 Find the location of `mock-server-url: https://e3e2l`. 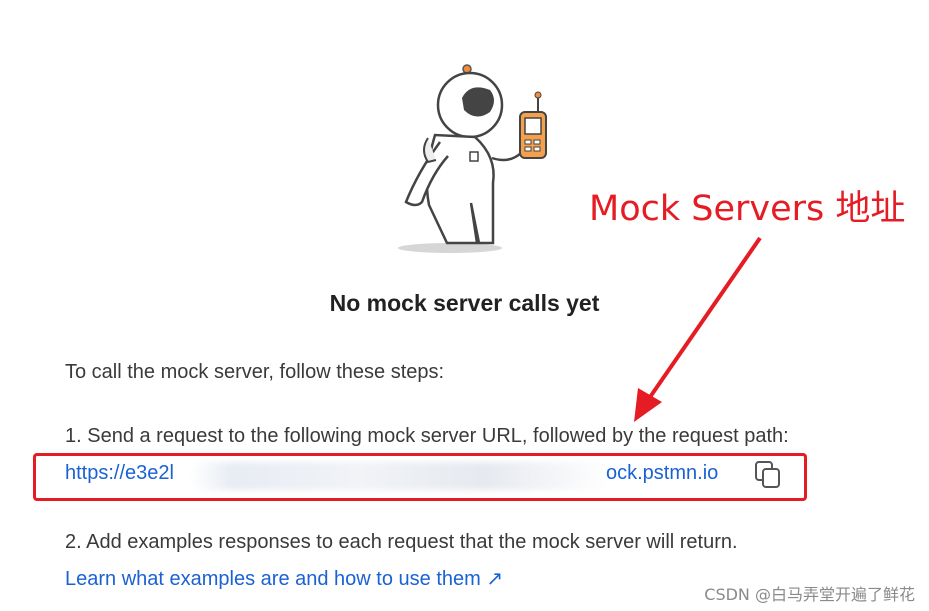

mock-server-url: https://e3e2l is located at coordinates (119, 473).